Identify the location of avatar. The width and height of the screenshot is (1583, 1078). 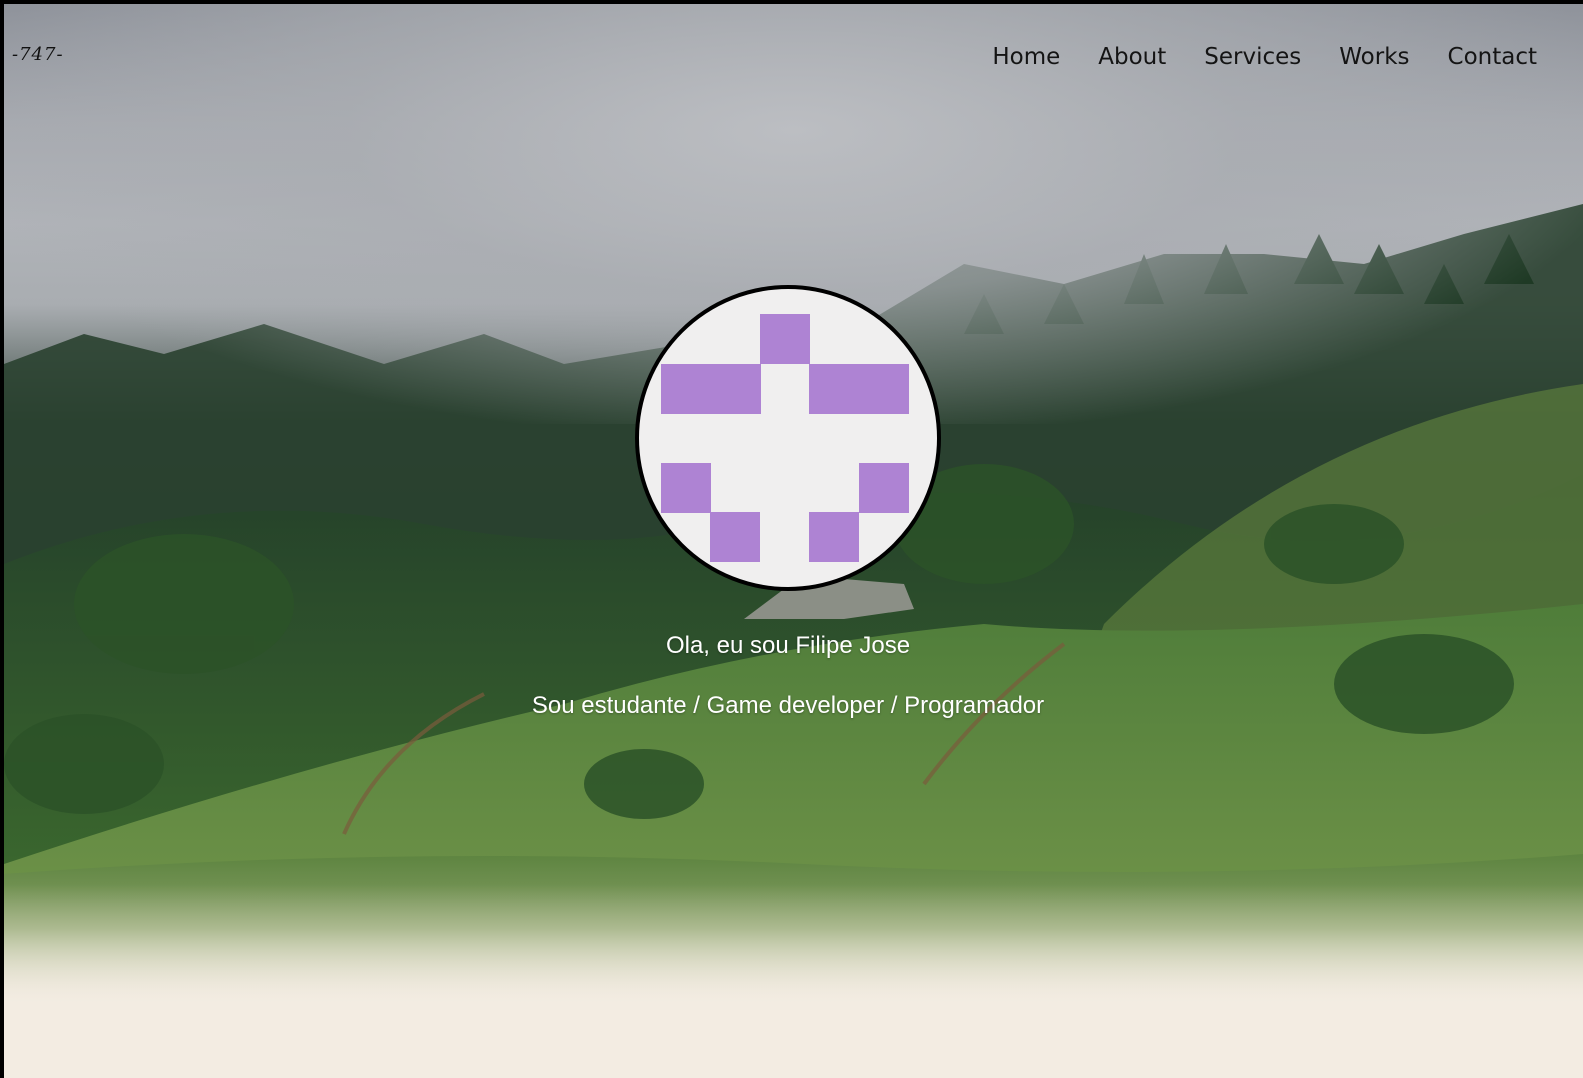
(788, 438).